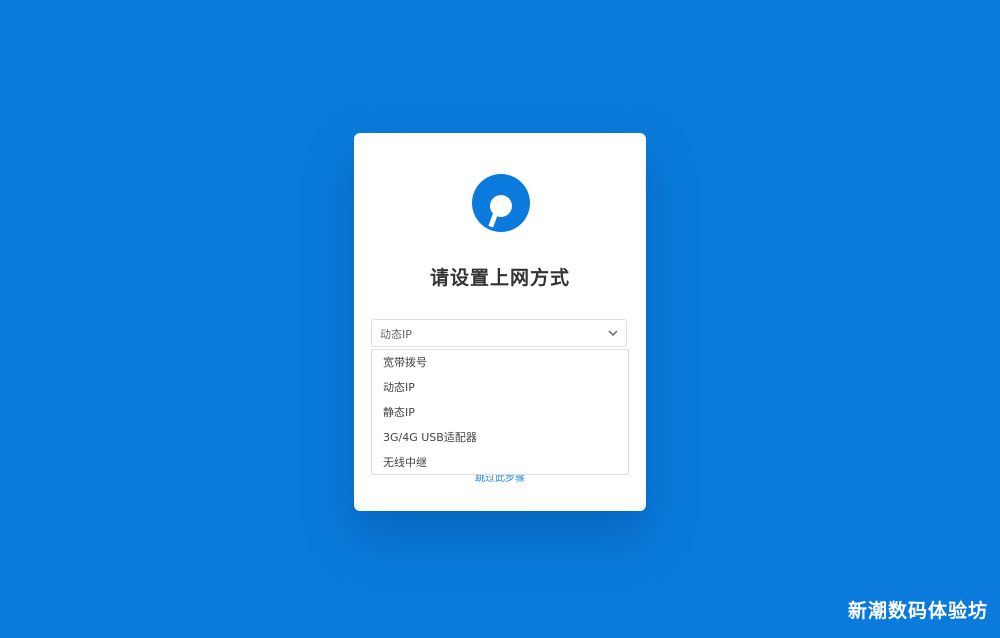 Image resolution: width=1000 pixels, height=638 pixels. I want to click on option-static-ip: 静态IP, so click(500, 412).